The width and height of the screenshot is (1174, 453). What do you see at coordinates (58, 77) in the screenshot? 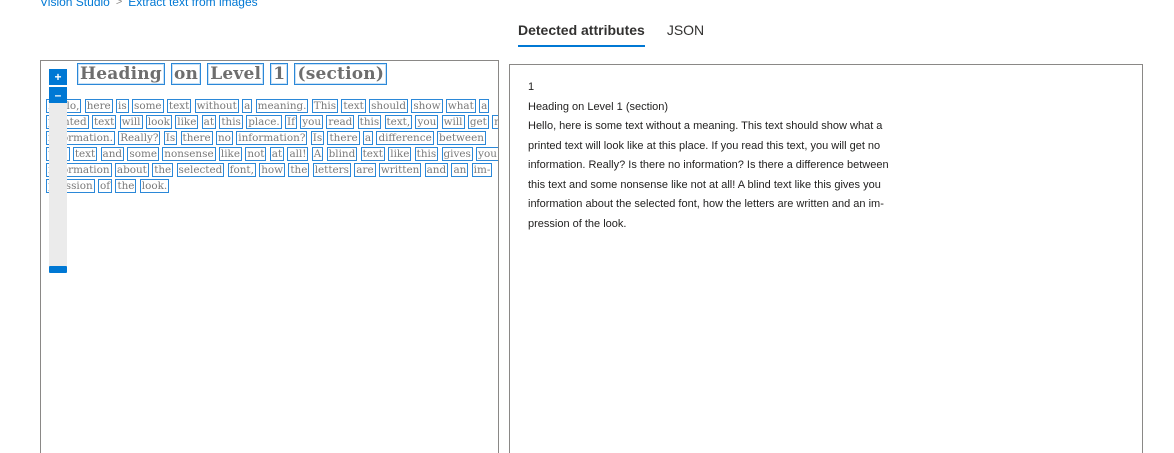
I see `zoom-in-button: +` at bounding box center [58, 77].